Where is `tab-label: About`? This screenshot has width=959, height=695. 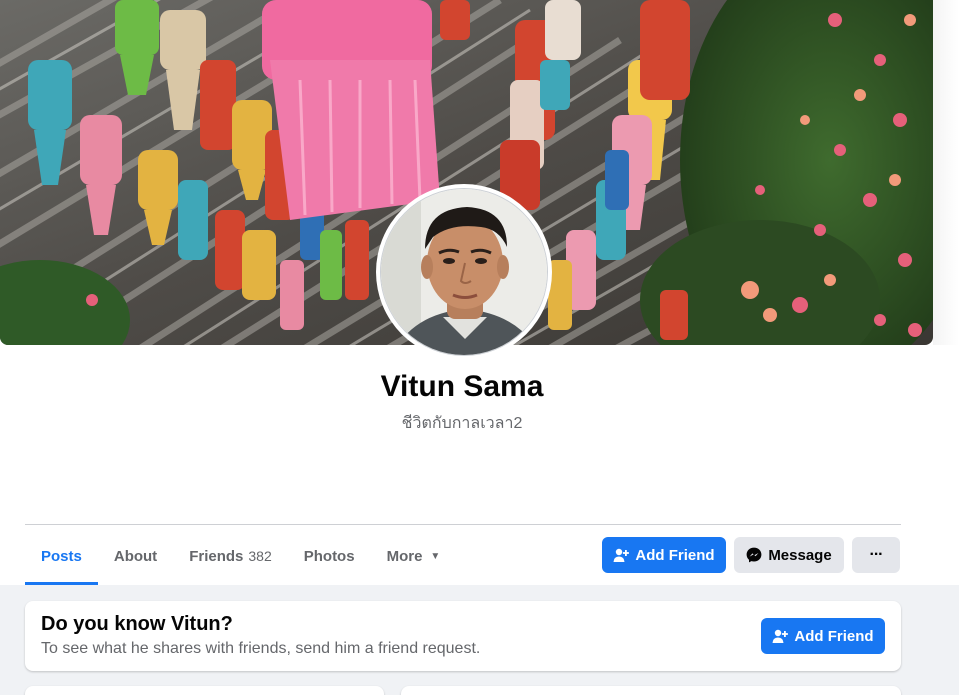
tab-label: About is located at coordinates (135, 556).